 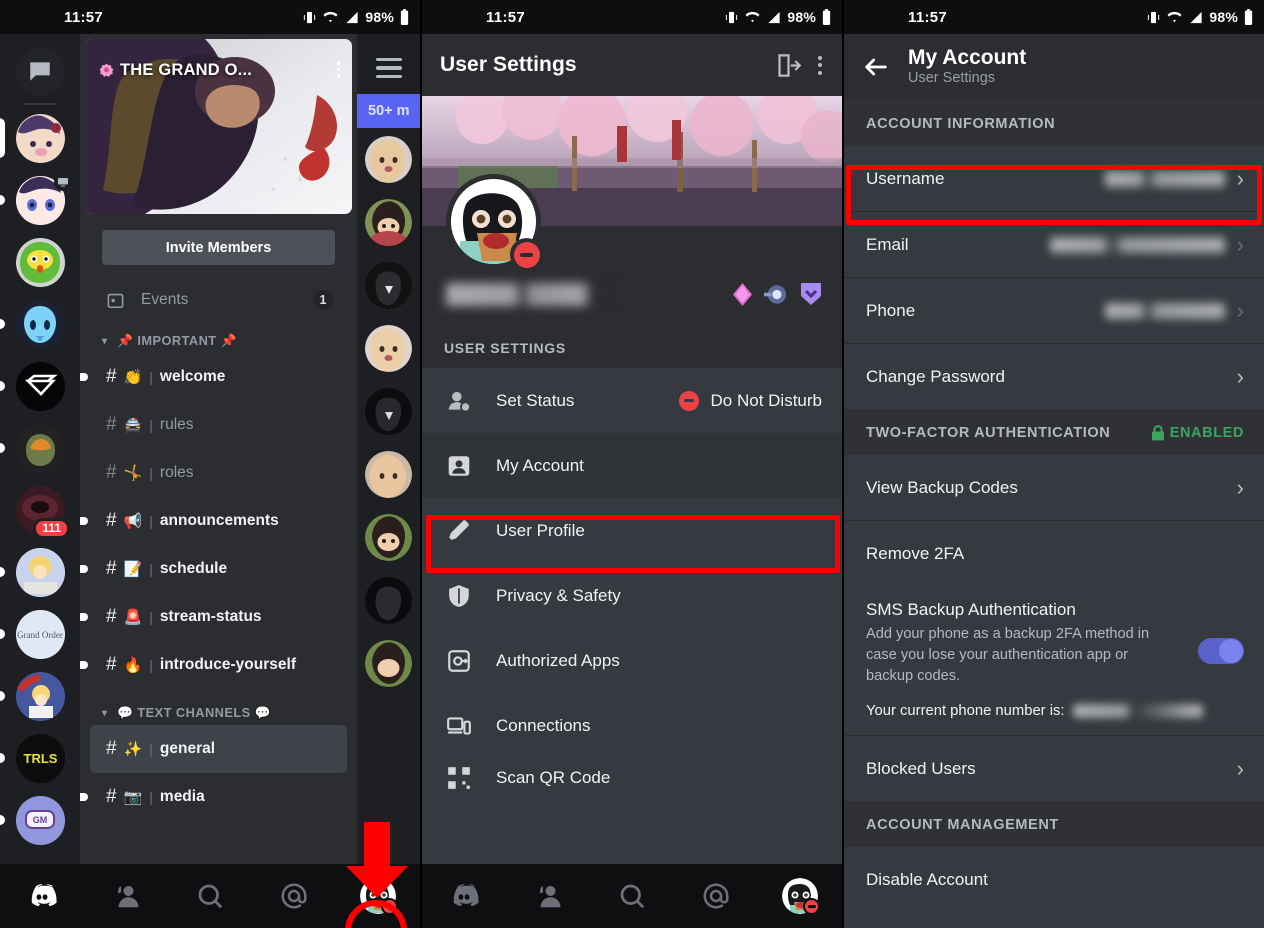 What do you see at coordinates (213, 797) in the screenshot?
I see `channel-media: # 📷 | media` at bounding box center [213, 797].